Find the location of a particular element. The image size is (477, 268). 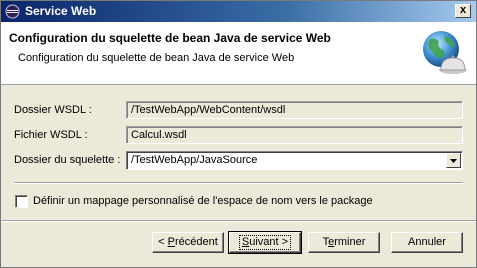

globe-service-icon is located at coordinates (445, 52).